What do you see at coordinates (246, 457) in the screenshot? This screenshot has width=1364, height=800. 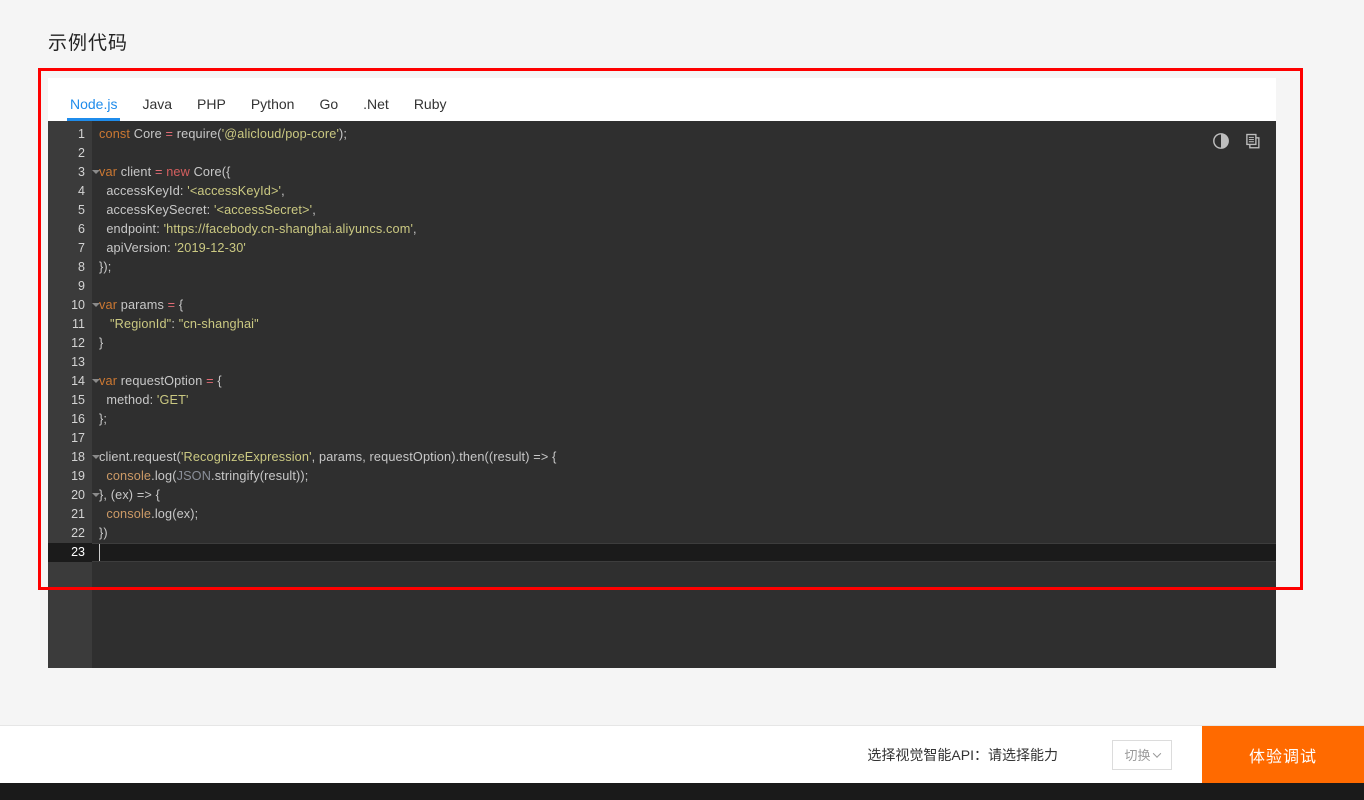 I see `code-token: 'RecognizeExpression'` at bounding box center [246, 457].